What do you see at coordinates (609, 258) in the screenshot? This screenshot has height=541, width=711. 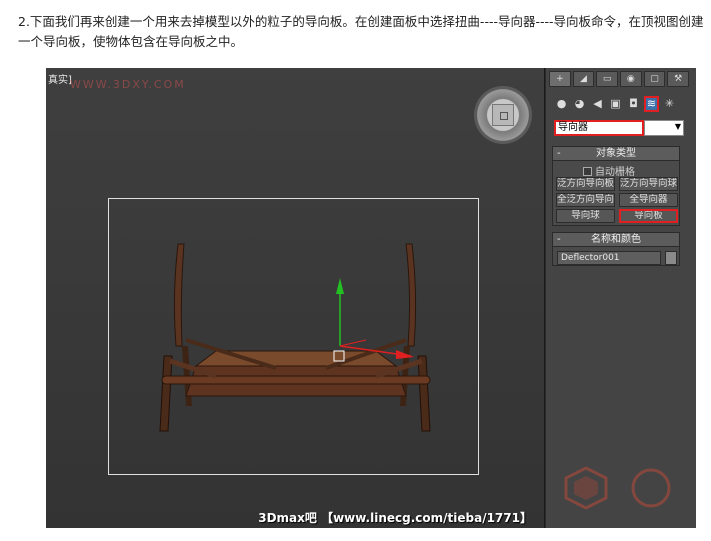 I see `object-name-input: Deflector001` at bounding box center [609, 258].